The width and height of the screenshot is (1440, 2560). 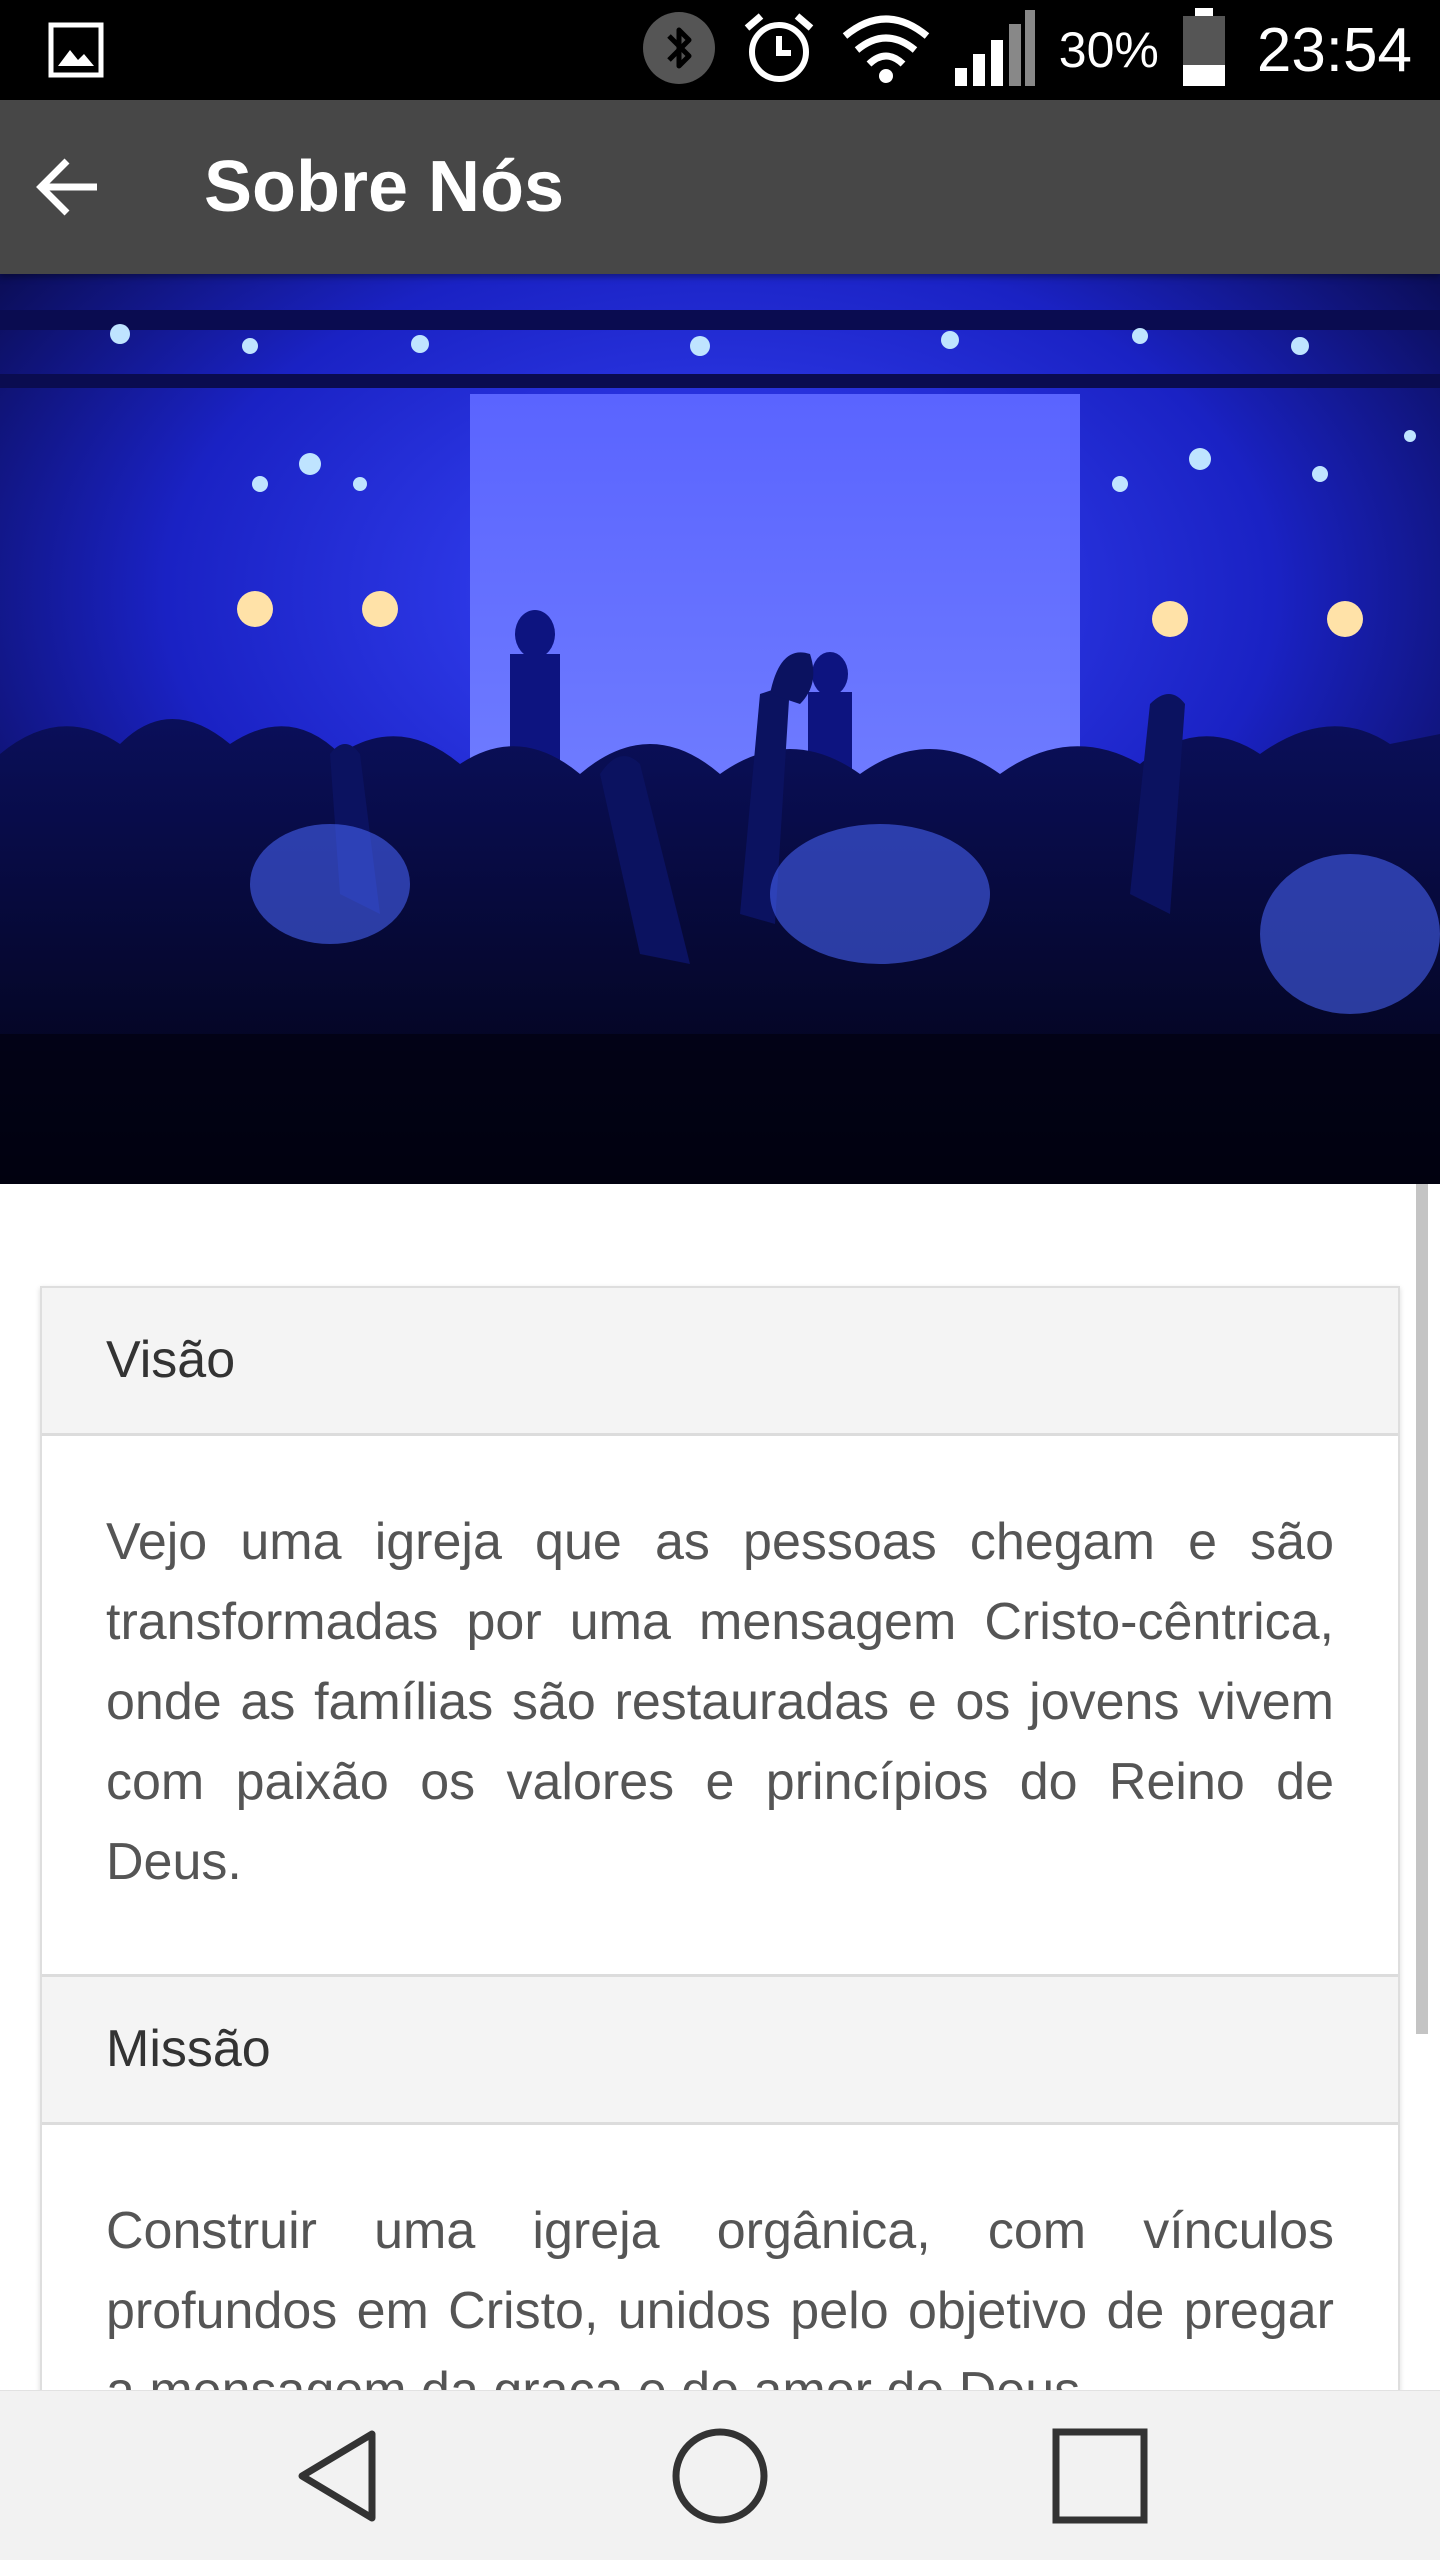 I want to click on clock: 23:54, so click(x=1334, y=50).